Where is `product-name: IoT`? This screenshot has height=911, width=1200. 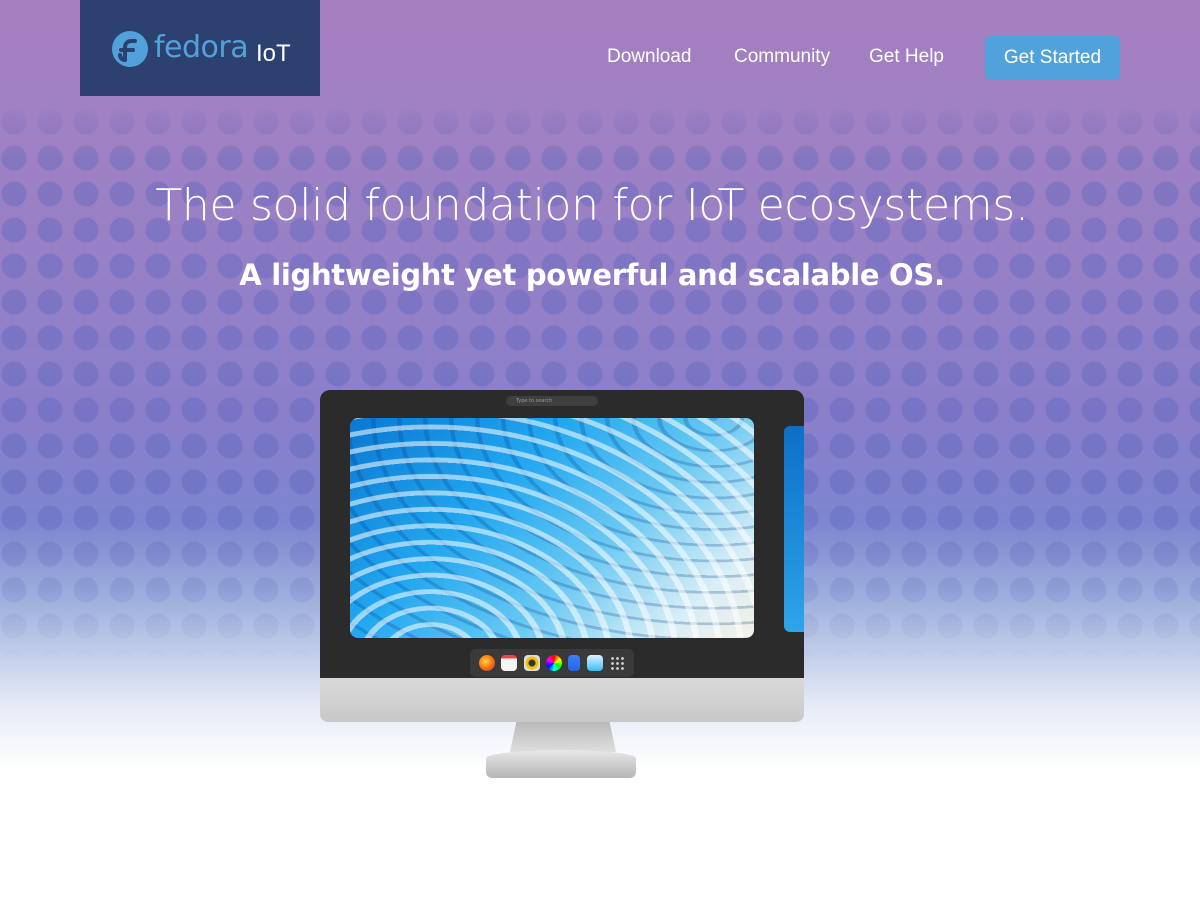
product-name: IoT is located at coordinates (273, 53).